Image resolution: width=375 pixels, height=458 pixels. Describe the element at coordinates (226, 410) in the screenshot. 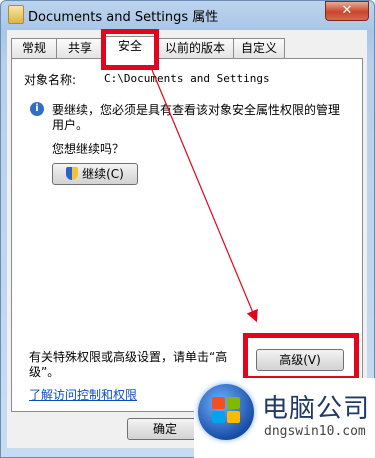

I see `windows-flag-icon` at that location.